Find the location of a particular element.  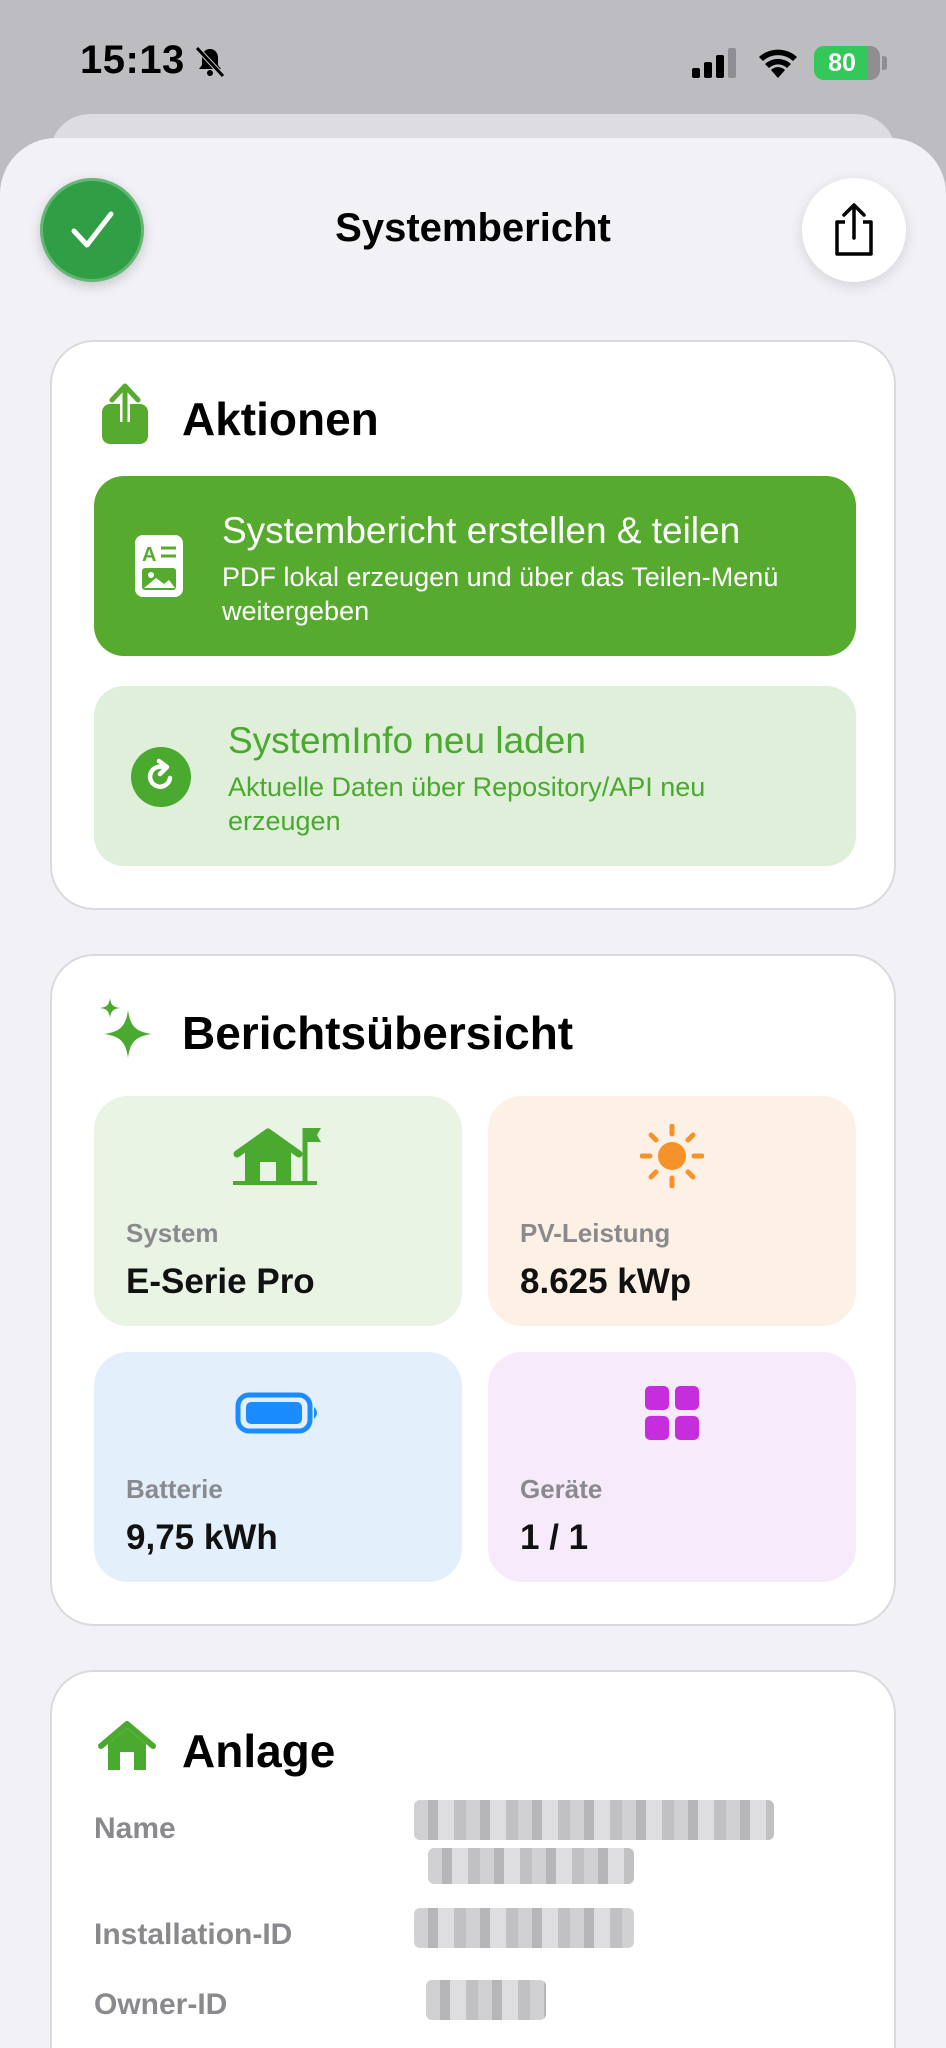

name-value-redacted is located at coordinates (594, 1820).